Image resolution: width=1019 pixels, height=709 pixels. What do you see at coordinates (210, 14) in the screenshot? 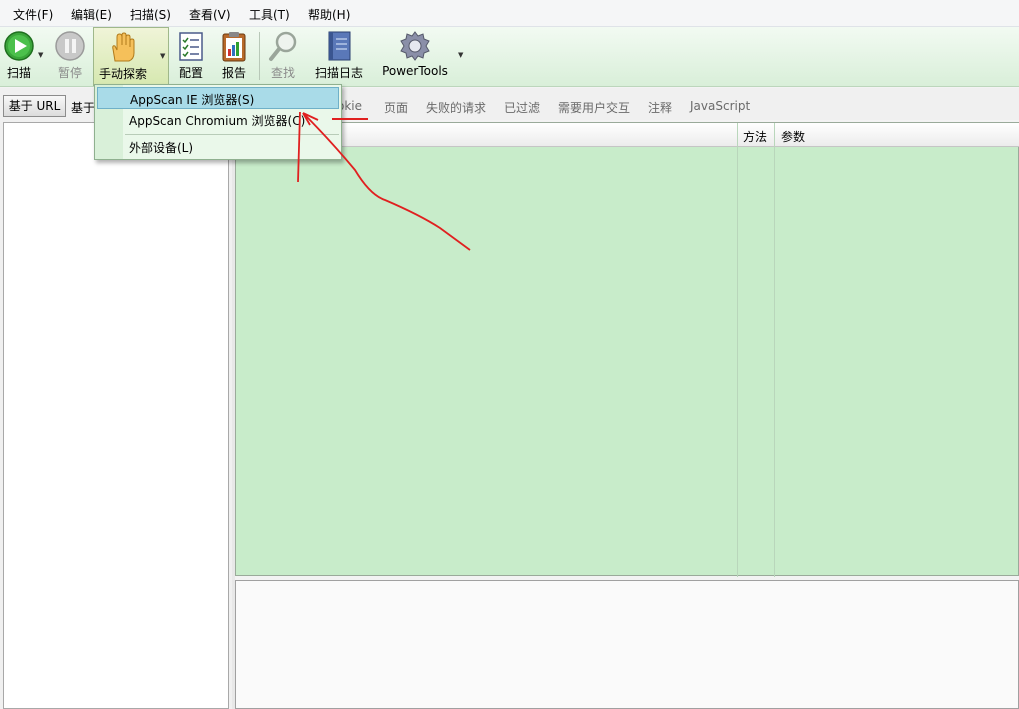
I see `menu-view: 查看(V)` at bounding box center [210, 14].